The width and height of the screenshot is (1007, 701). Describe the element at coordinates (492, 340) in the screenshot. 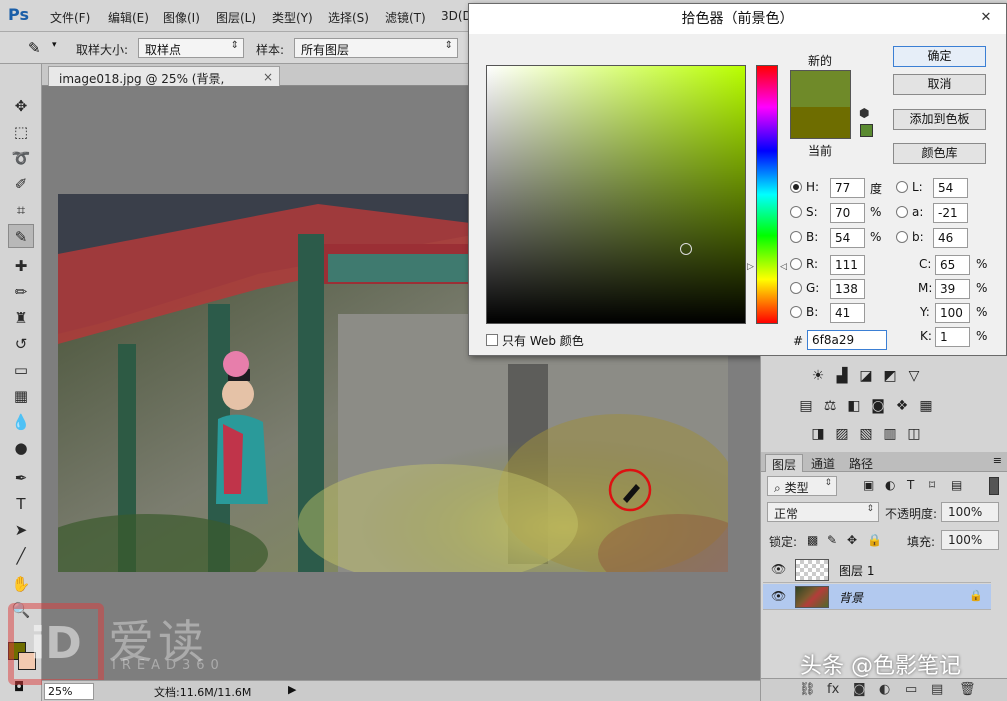

I see `web-only-checkbox` at that location.